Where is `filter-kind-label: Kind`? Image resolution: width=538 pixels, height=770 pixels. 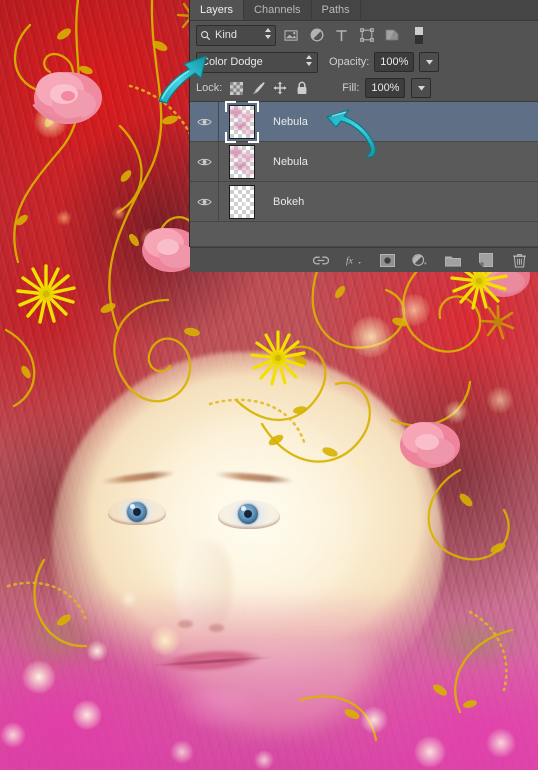
filter-kind-label: Kind is located at coordinates (226, 35).